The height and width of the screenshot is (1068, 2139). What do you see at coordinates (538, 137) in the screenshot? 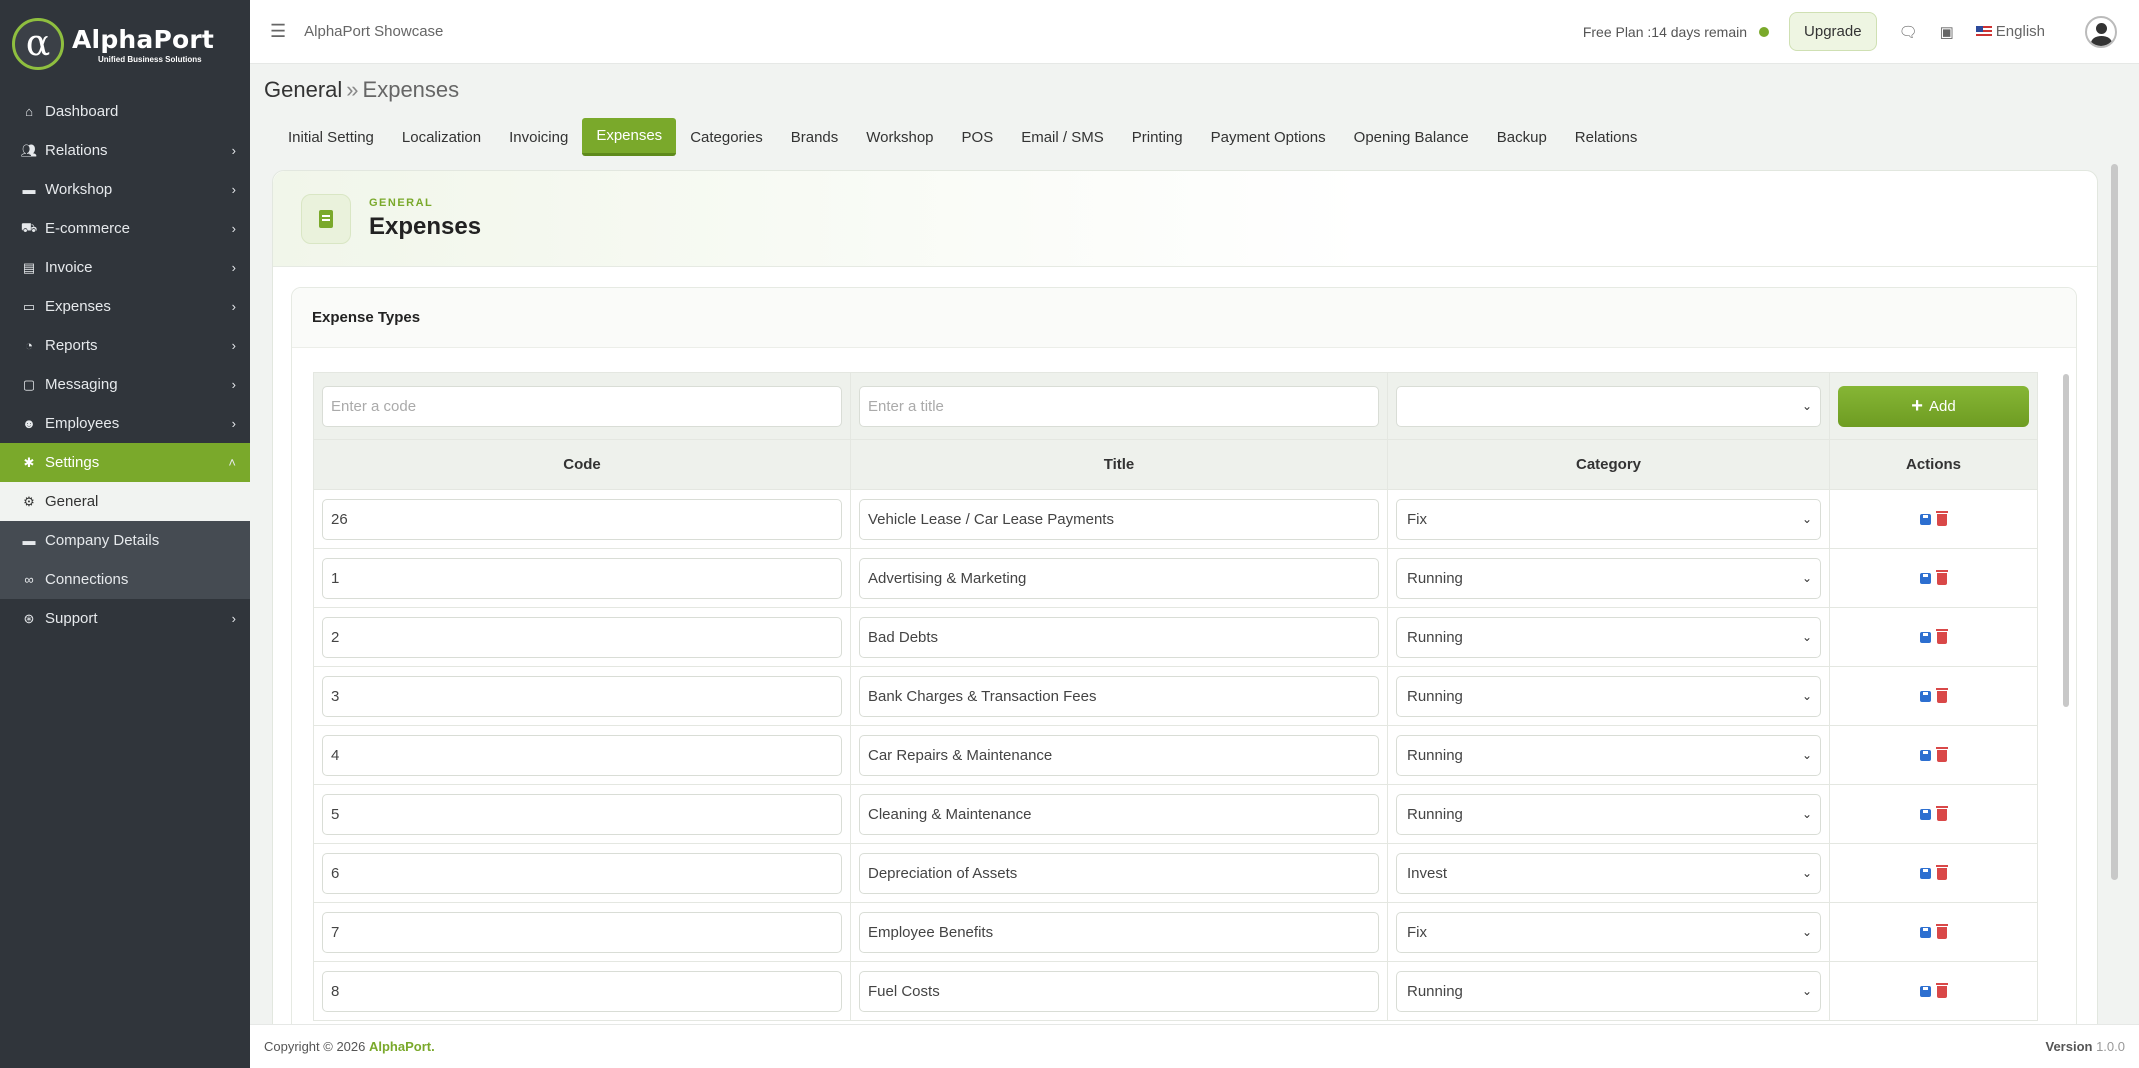
I see `tab-invoicing: Invoicing` at bounding box center [538, 137].